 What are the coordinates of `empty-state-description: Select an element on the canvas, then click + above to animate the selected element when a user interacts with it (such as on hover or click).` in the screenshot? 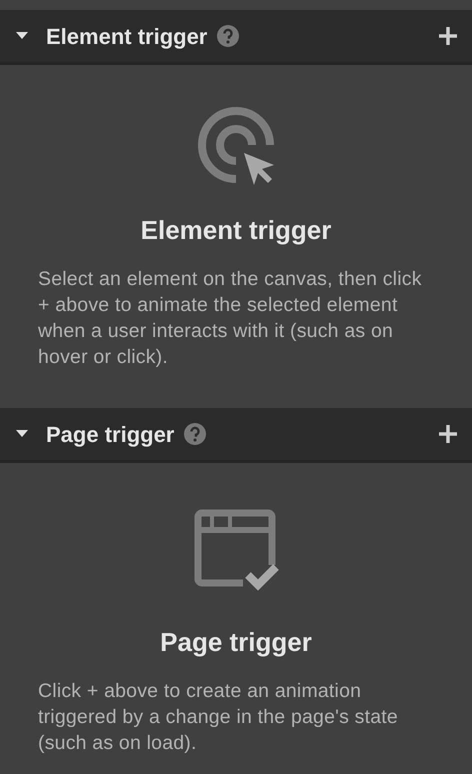 It's located at (230, 318).